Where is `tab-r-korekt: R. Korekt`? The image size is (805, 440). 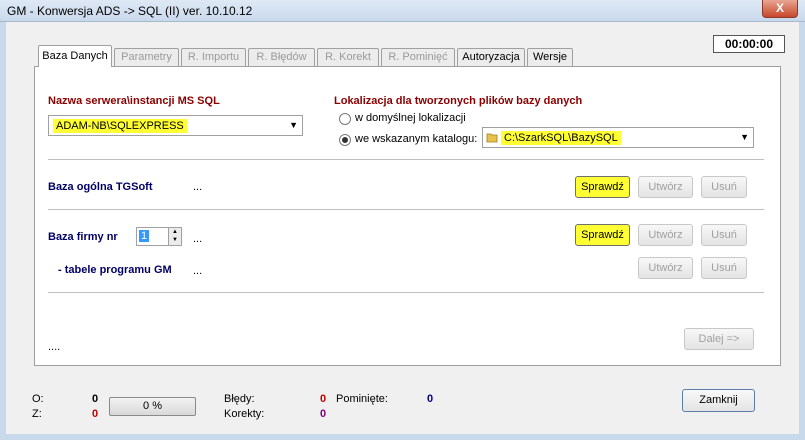
tab-r-korekt: R. Korekt is located at coordinates (348, 57).